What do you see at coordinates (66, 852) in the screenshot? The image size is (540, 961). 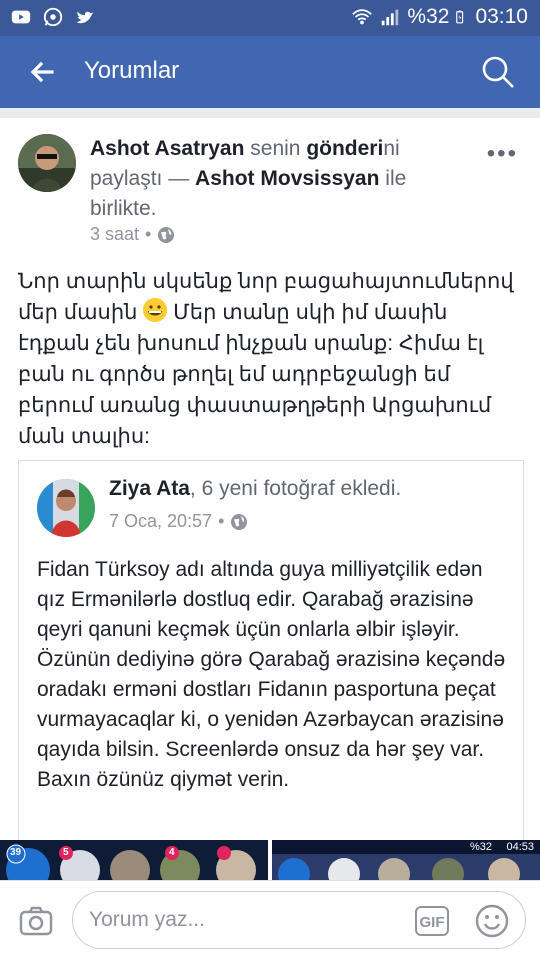 I see `badge-count: 5` at bounding box center [66, 852].